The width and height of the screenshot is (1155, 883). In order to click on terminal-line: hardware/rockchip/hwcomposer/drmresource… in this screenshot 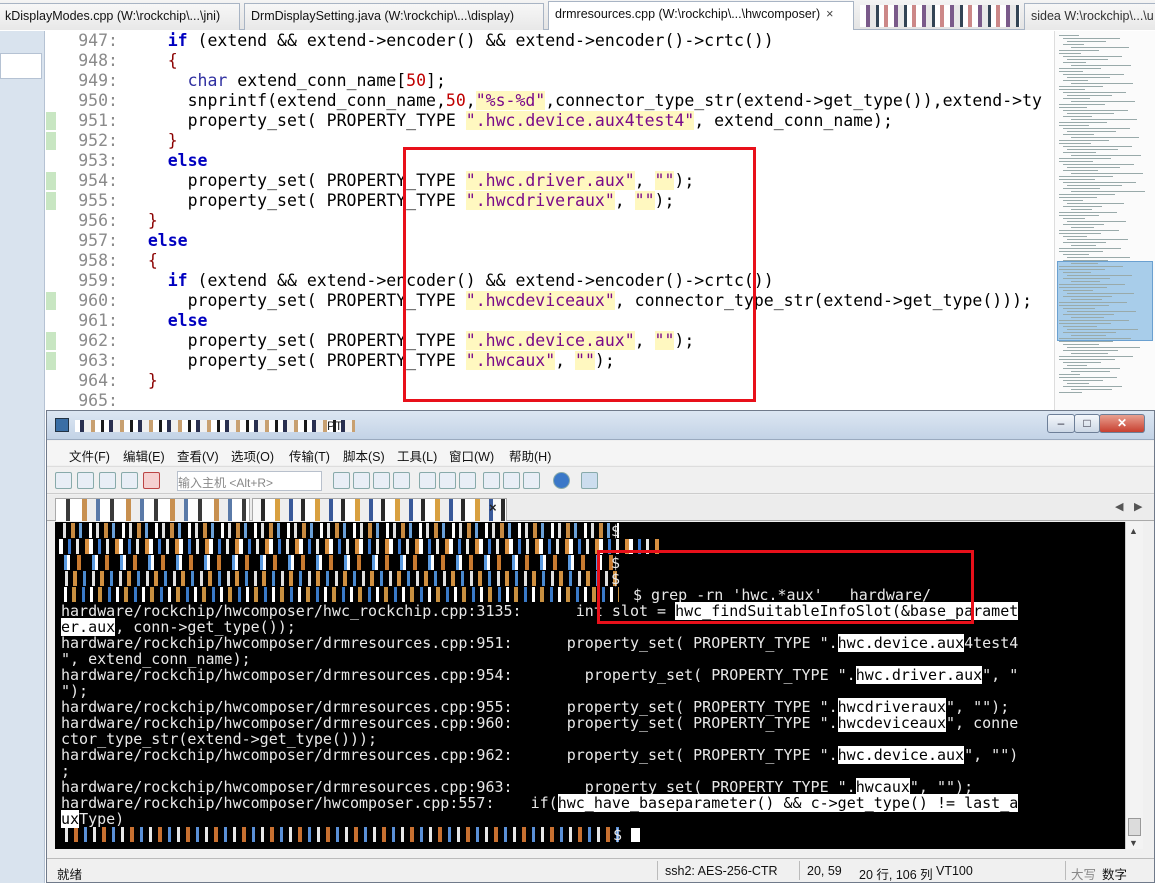, I will do `click(517, 787)`.